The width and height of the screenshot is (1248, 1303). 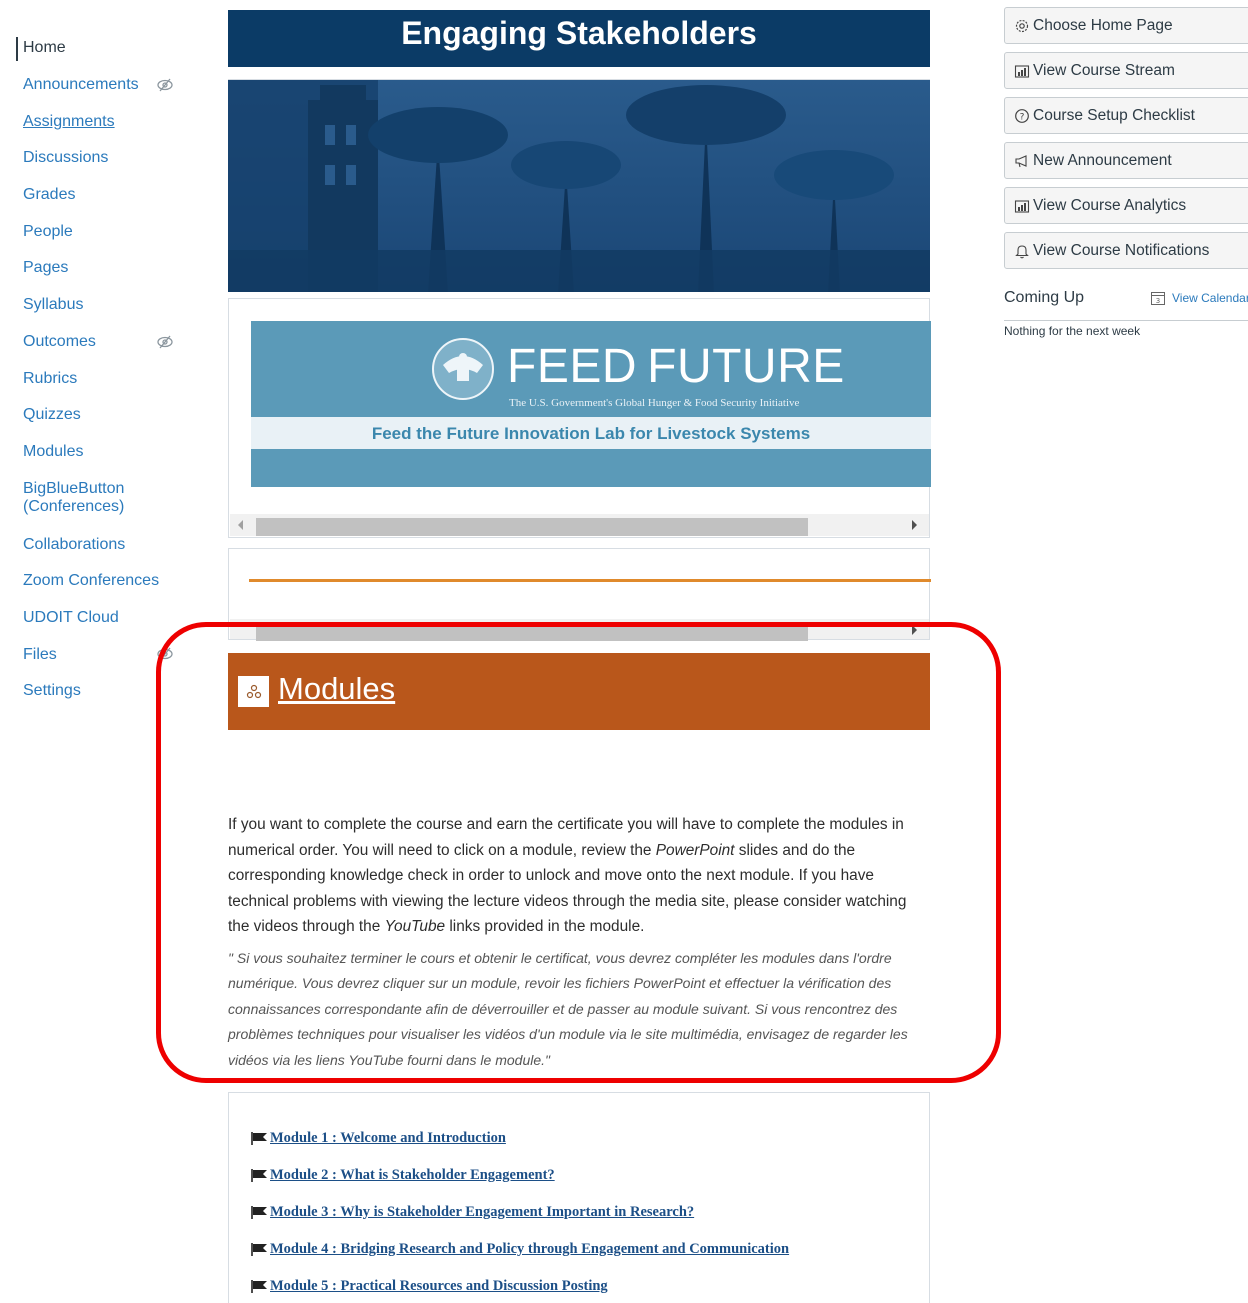 I want to click on nav-item-grades: Grades, so click(x=100, y=195).